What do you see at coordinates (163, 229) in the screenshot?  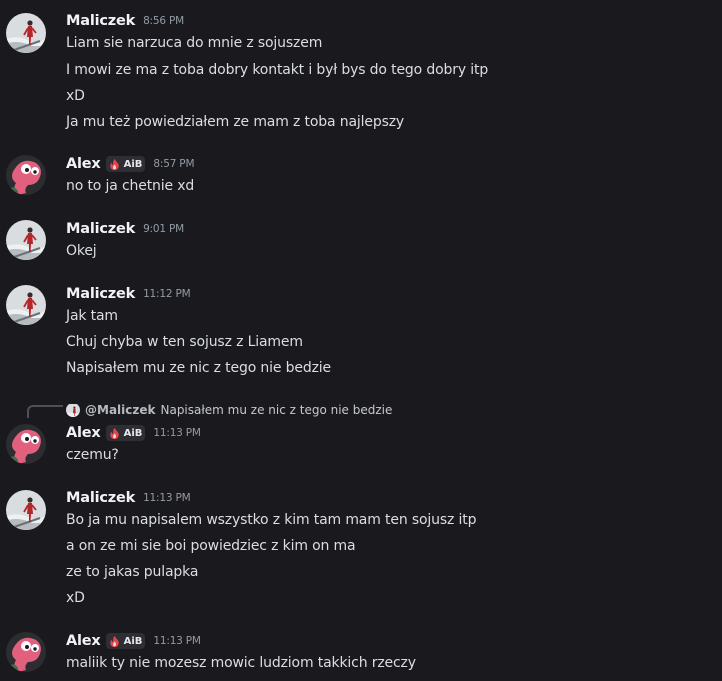 I see `timestamp: 9:01 PM` at bounding box center [163, 229].